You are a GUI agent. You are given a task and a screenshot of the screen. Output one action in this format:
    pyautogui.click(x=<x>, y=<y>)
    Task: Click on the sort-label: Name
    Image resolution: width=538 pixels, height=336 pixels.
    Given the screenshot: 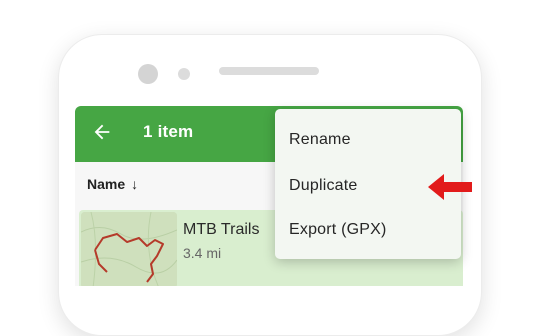 What is the action you would take?
    pyautogui.click(x=106, y=184)
    